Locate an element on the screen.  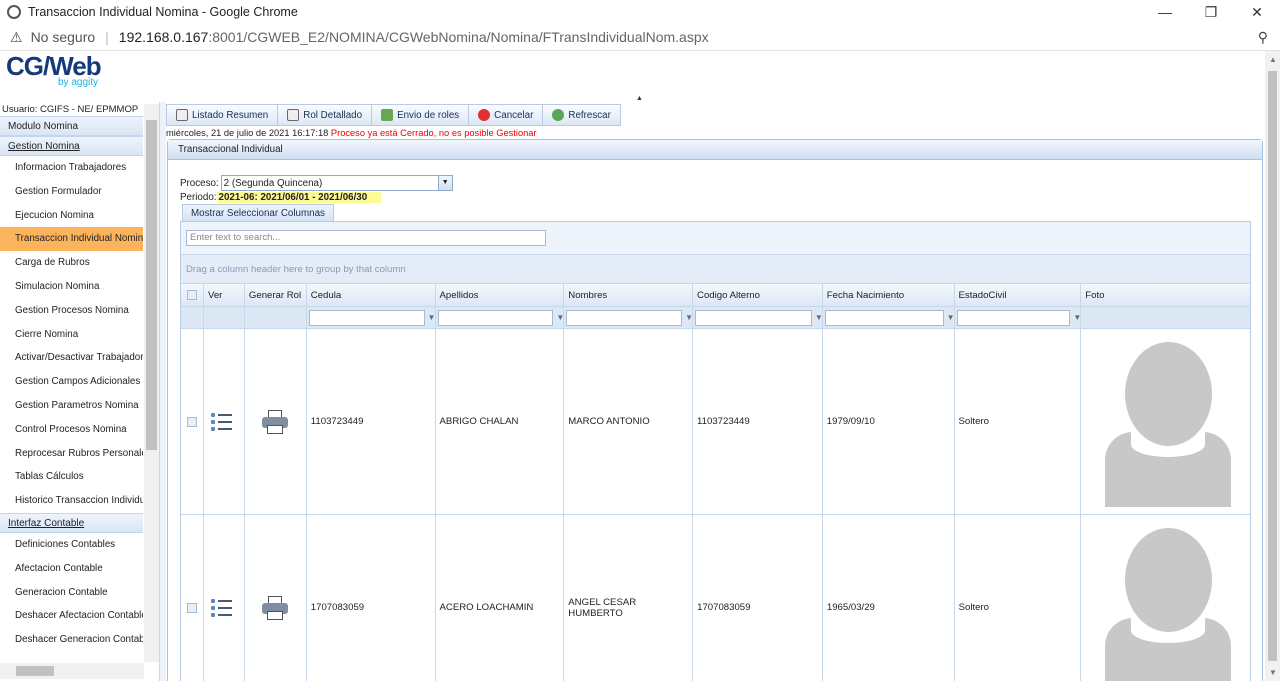
sidebar-item: Tablas Cálculos is located at coordinates (71, 477).